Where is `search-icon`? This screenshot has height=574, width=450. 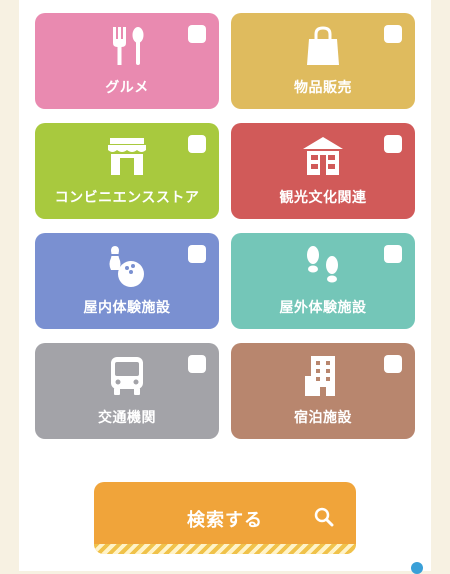 search-icon is located at coordinates (324, 517).